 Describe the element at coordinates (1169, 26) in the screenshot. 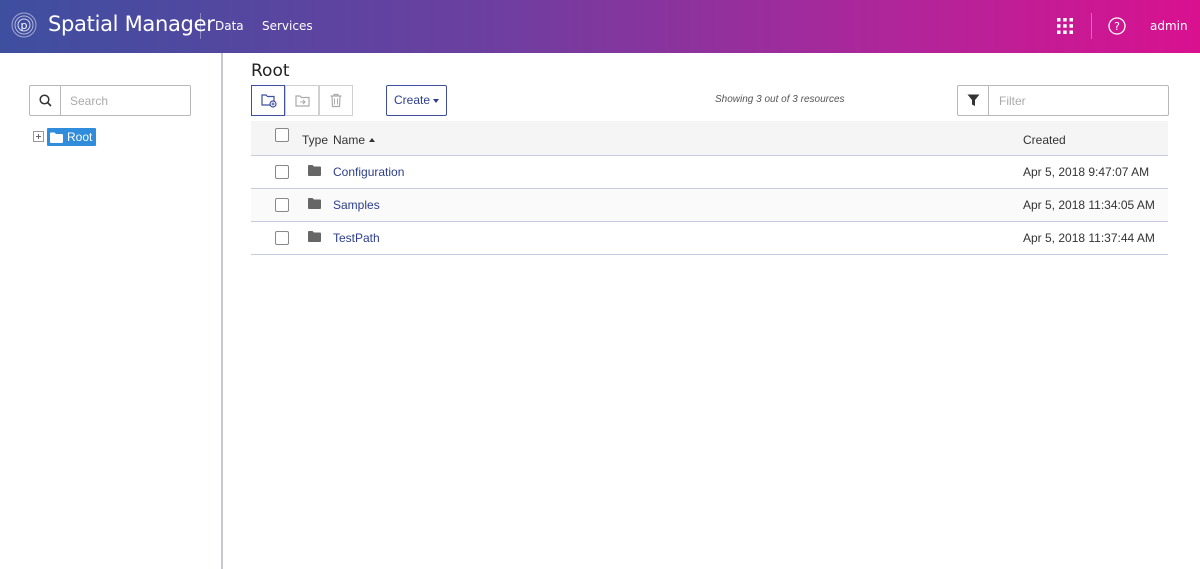

I see `user-menu: admin` at that location.